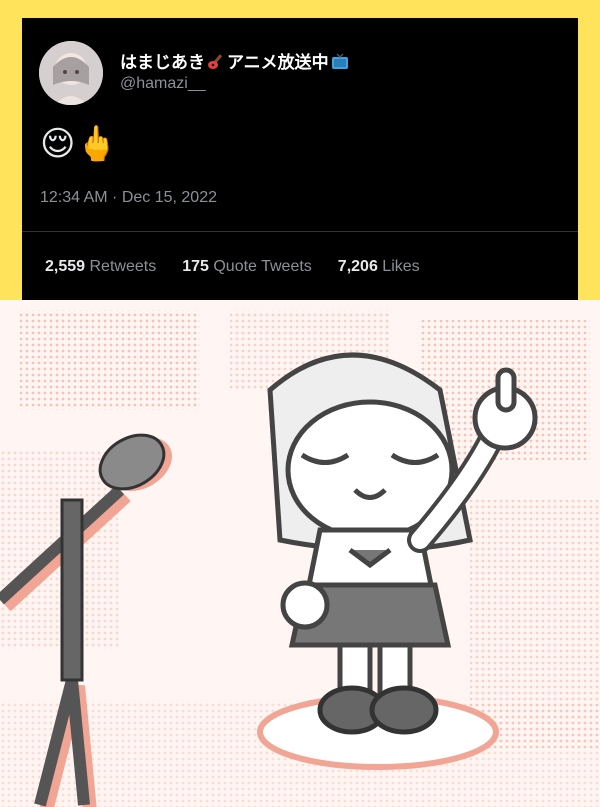  I want to click on tv-emoji-icon, so click(340, 64).